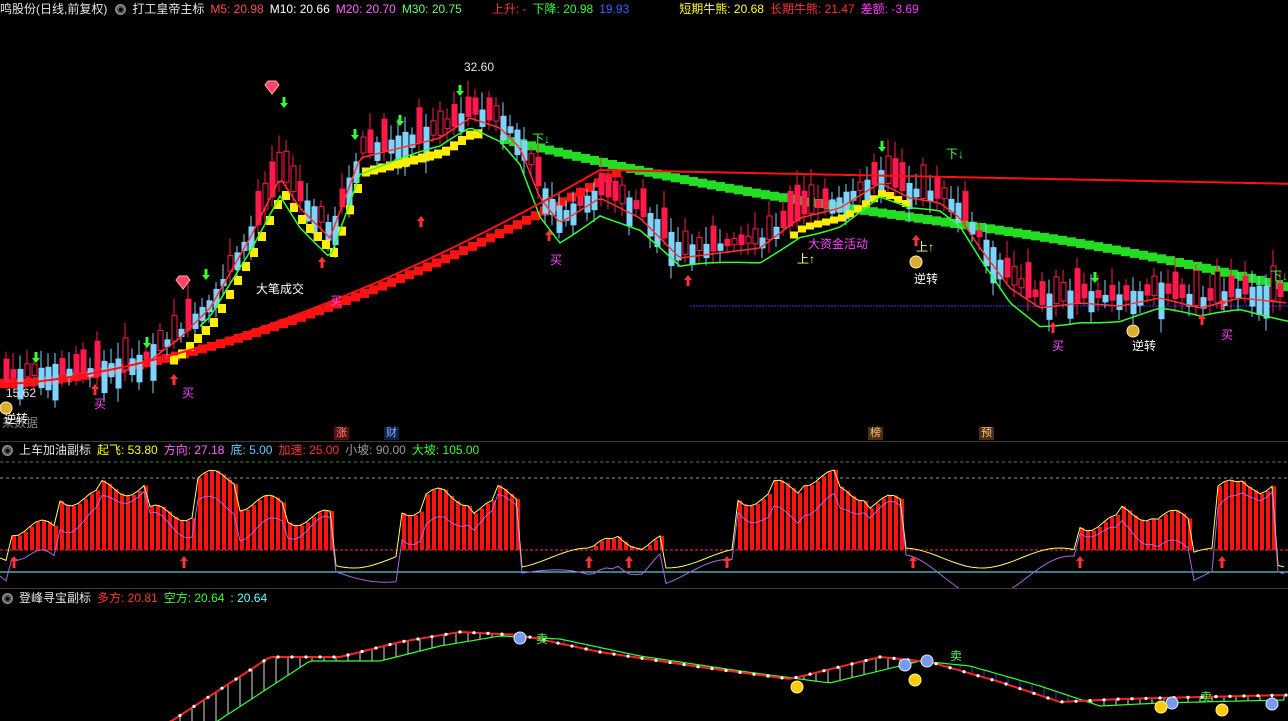  What do you see at coordinates (986, 433) in the screenshot?
I see `event-tag-forecast: 预` at bounding box center [986, 433].